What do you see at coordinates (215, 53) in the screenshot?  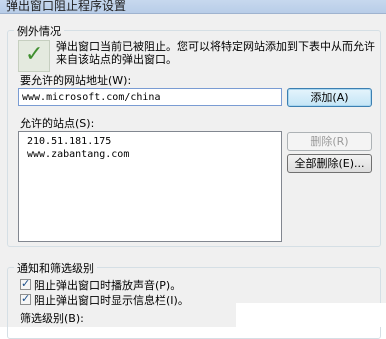 I see `exceptions-info-text: 弹出窗口当前已被阻止。您可以将特定网站添加到下表中从而允许来自该站点的弹出窗口。` at bounding box center [215, 53].